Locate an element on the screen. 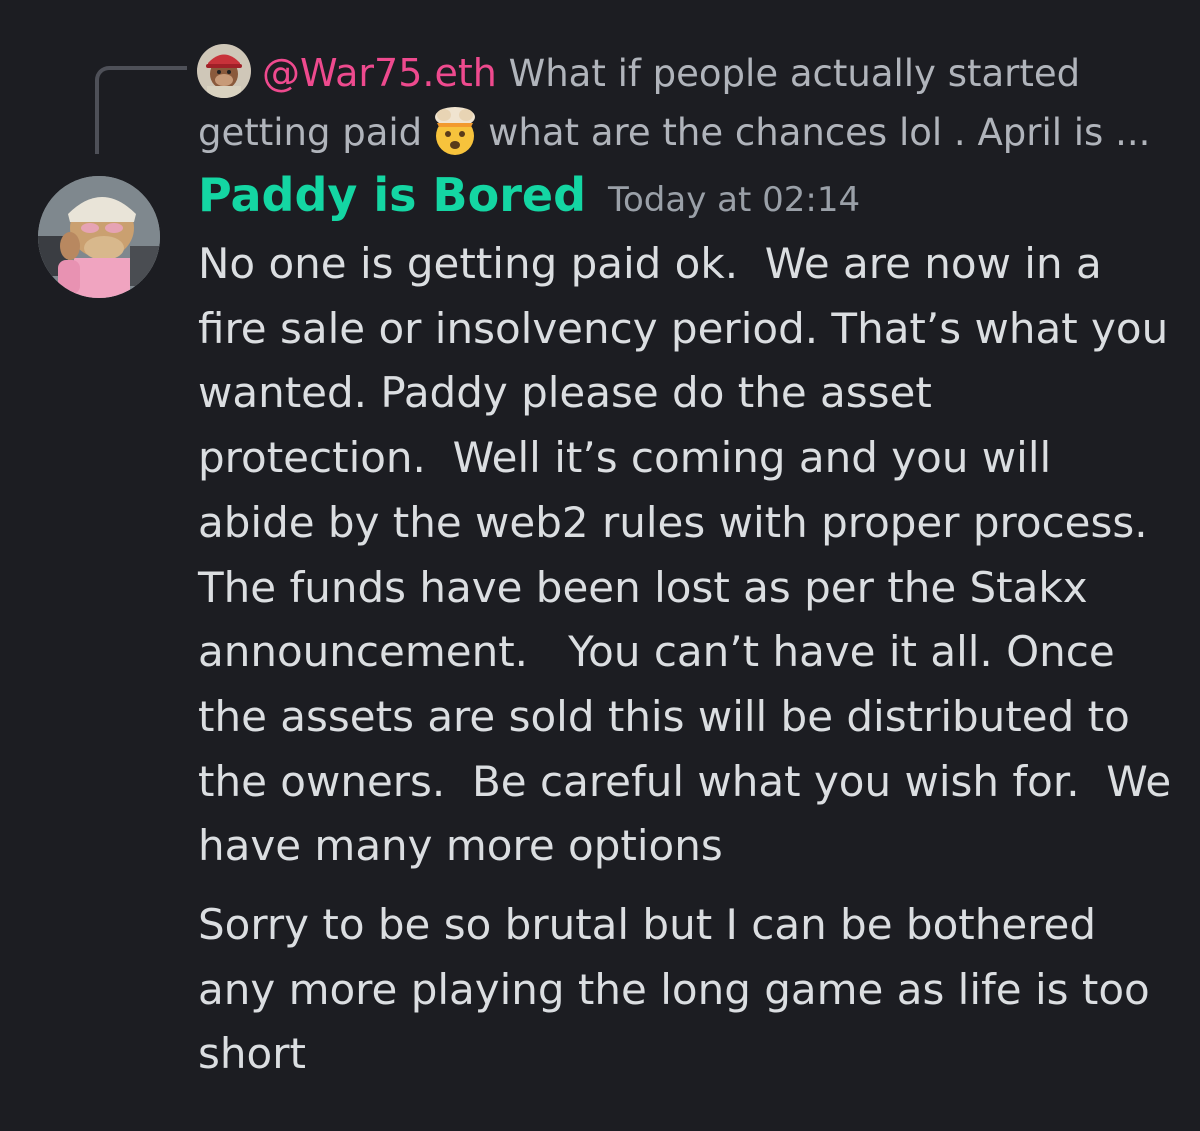 The height and width of the screenshot is (1131, 1200). message-timestamp: Today at 02:14 is located at coordinates (734, 200).